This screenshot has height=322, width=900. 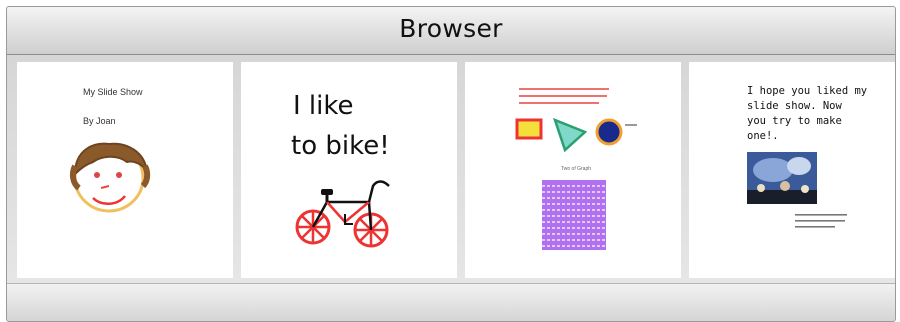 What do you see at coordinates (609, 132) in the screenshot?
I see `blue-circle-shape` at bounding box center [609, 132].